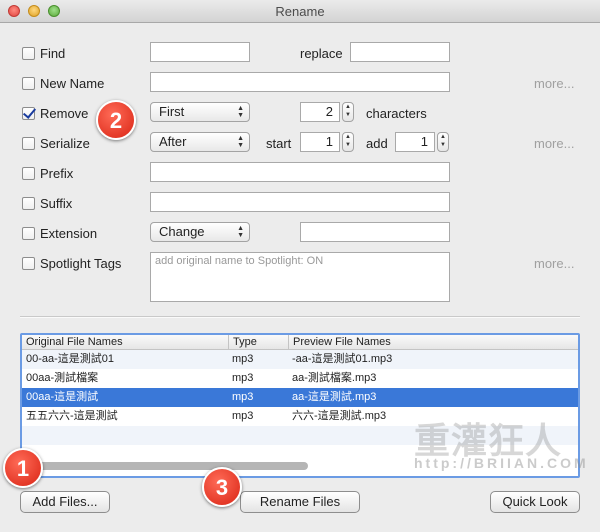  I want to click on new-name-input, so click(300, 82).